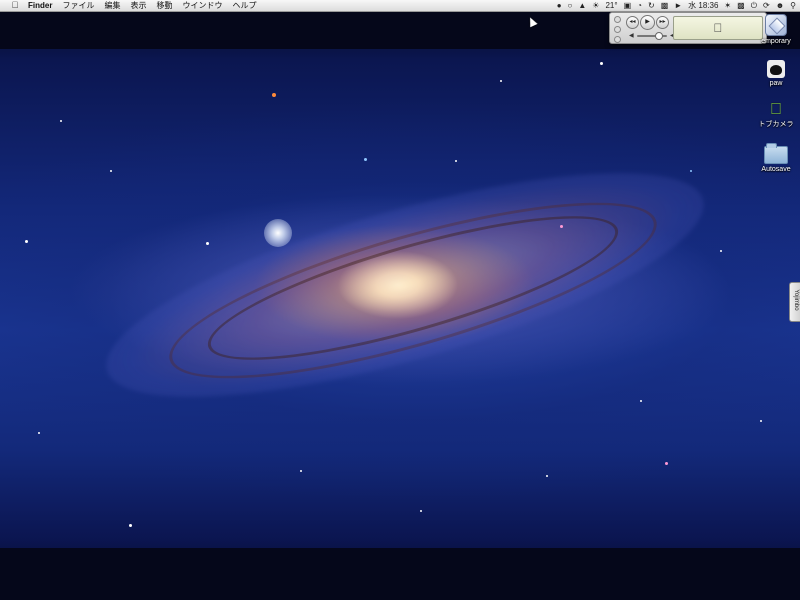 This screenshot has width=800, height=600. Describe the element at coordinates (651, 5) in the screenshot. I see `sync-icon: ↻` at that location.